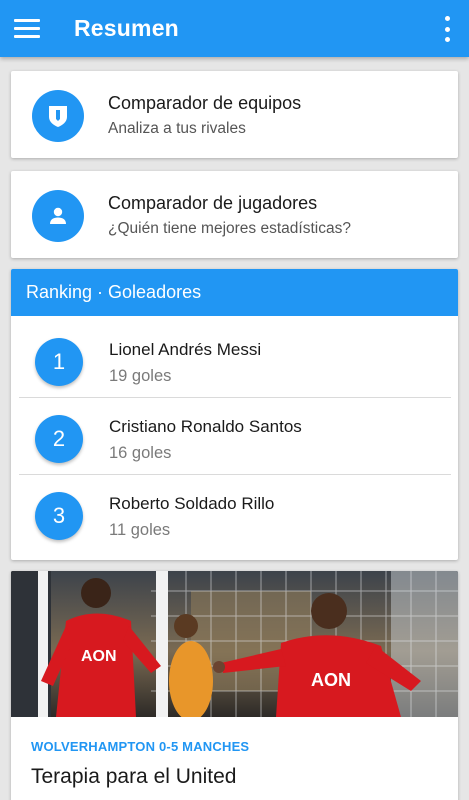 The width and height of the screenshot is (469, 800). Describe the element at coordinates (140, 746) in the screenshot. I see `news-kicker: WOLVERHAMPTON 0-5 MANCHES` at that location.